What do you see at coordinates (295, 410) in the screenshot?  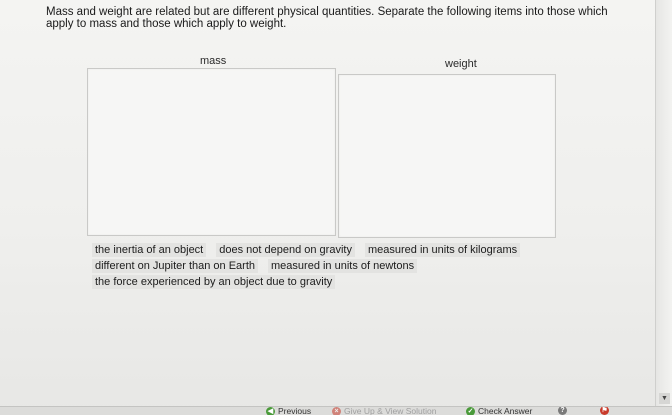 I see `previous-label: Previous` at bounding box center [295, 410].